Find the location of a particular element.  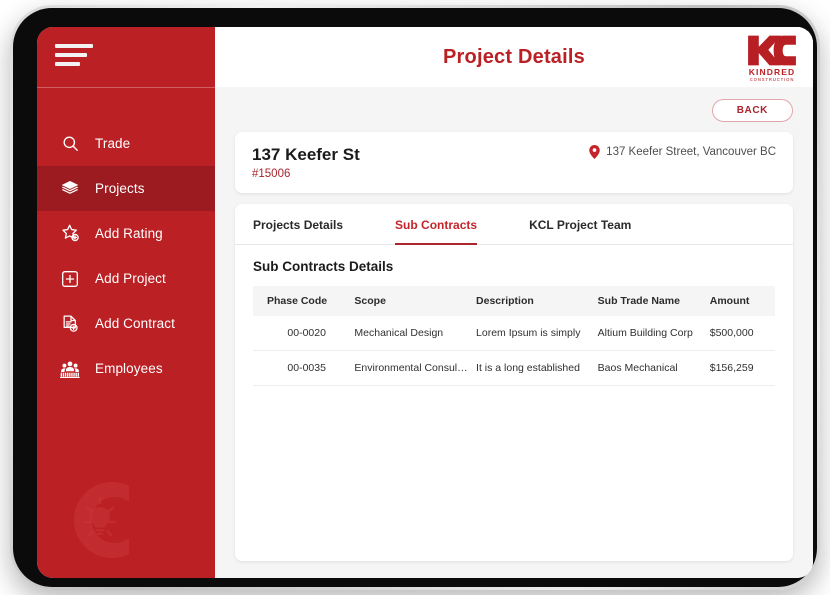

tab-projects-details: Projects Details is located at coordinates (298, 225).